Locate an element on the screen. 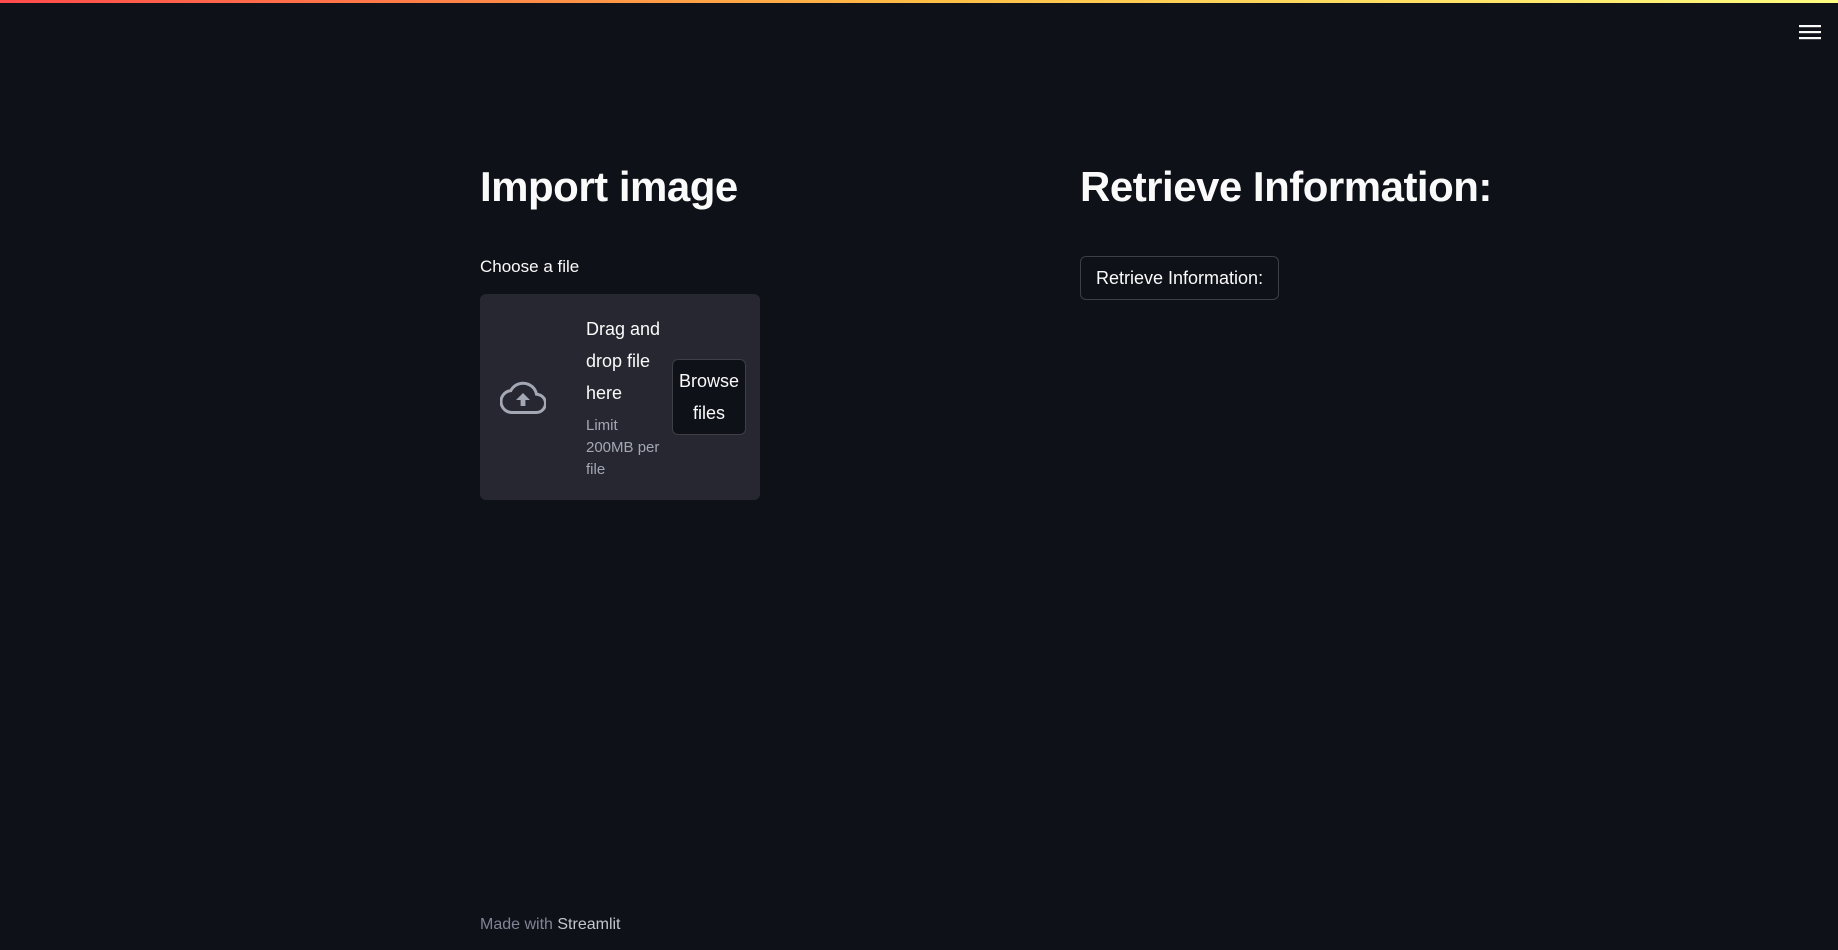 The height and width of the screenshot is (950, 1838). file-uploader-label: Choose a file is located at coordinates (530, 266).